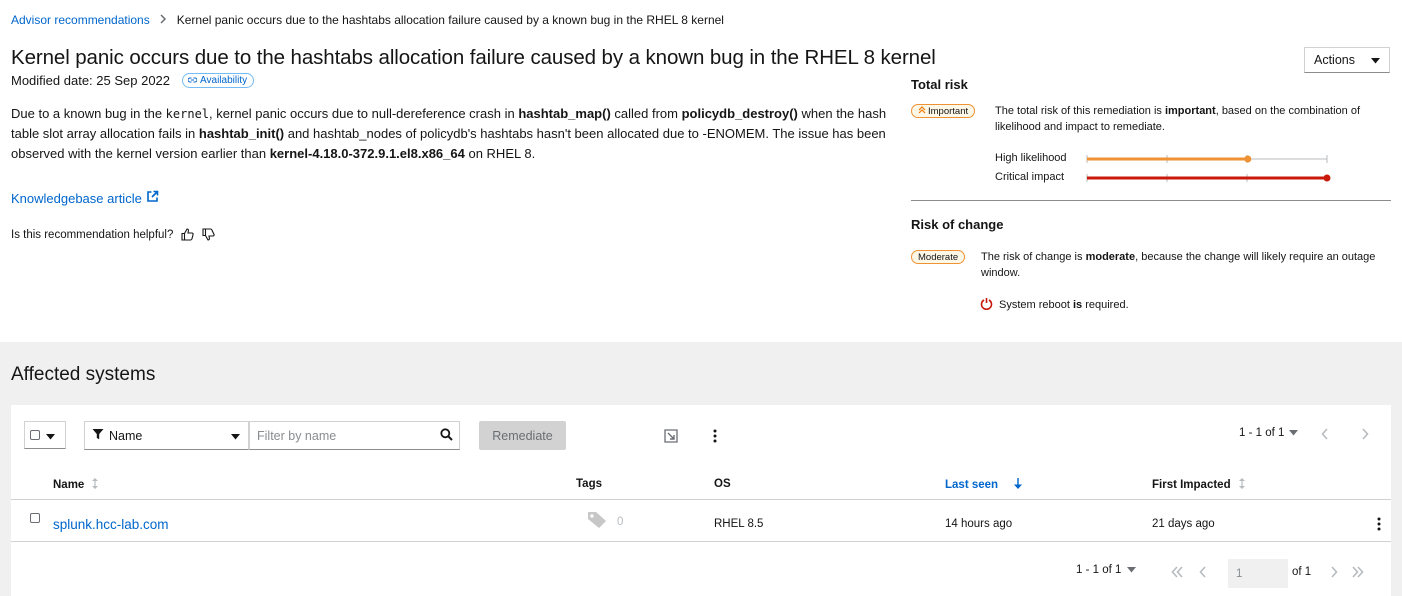 Image resolution: width=1402 pixels, height=596 pixels. Describe the element at coordinates (1248, 159) in the screenshot. I see `likelihood-marker` at that location.